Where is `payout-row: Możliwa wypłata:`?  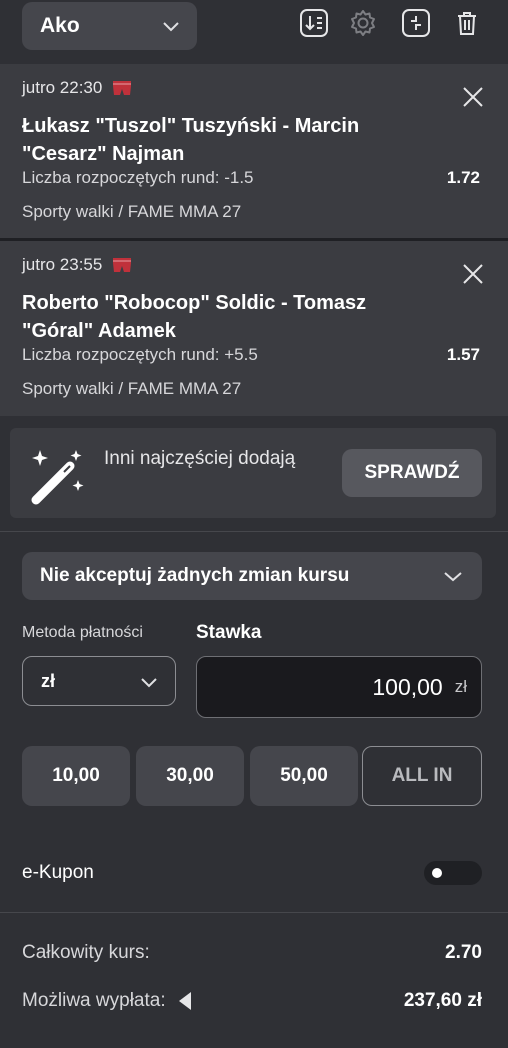
payout-row: Możliwa wypłata: is located at coordinates (107, 1001).